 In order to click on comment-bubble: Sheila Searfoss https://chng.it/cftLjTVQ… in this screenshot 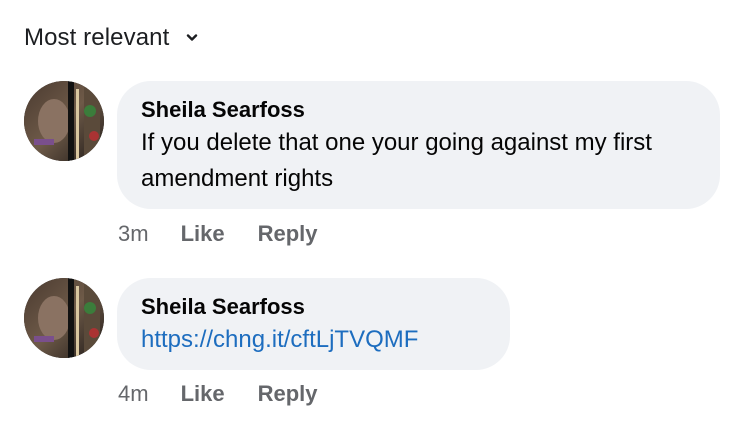, I will do `click(313, 324)`.